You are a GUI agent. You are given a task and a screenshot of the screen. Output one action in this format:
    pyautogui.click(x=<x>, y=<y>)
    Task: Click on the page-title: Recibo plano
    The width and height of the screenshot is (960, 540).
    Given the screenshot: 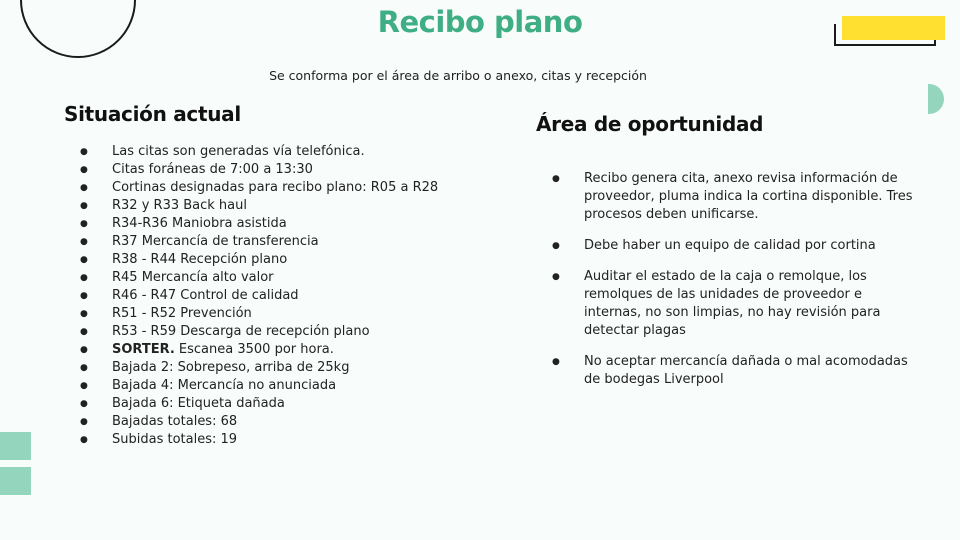 What is the action you would take?
    pyautogui.click(x=480, y=22)
    